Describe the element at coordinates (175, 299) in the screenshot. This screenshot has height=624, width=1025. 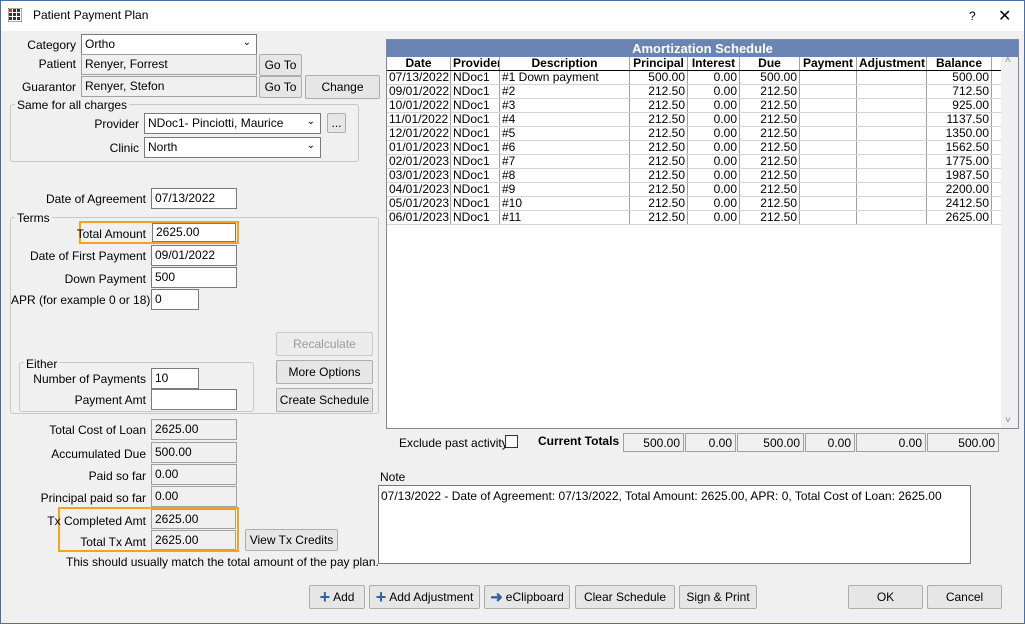
I see `apr-input: 0` at that location.